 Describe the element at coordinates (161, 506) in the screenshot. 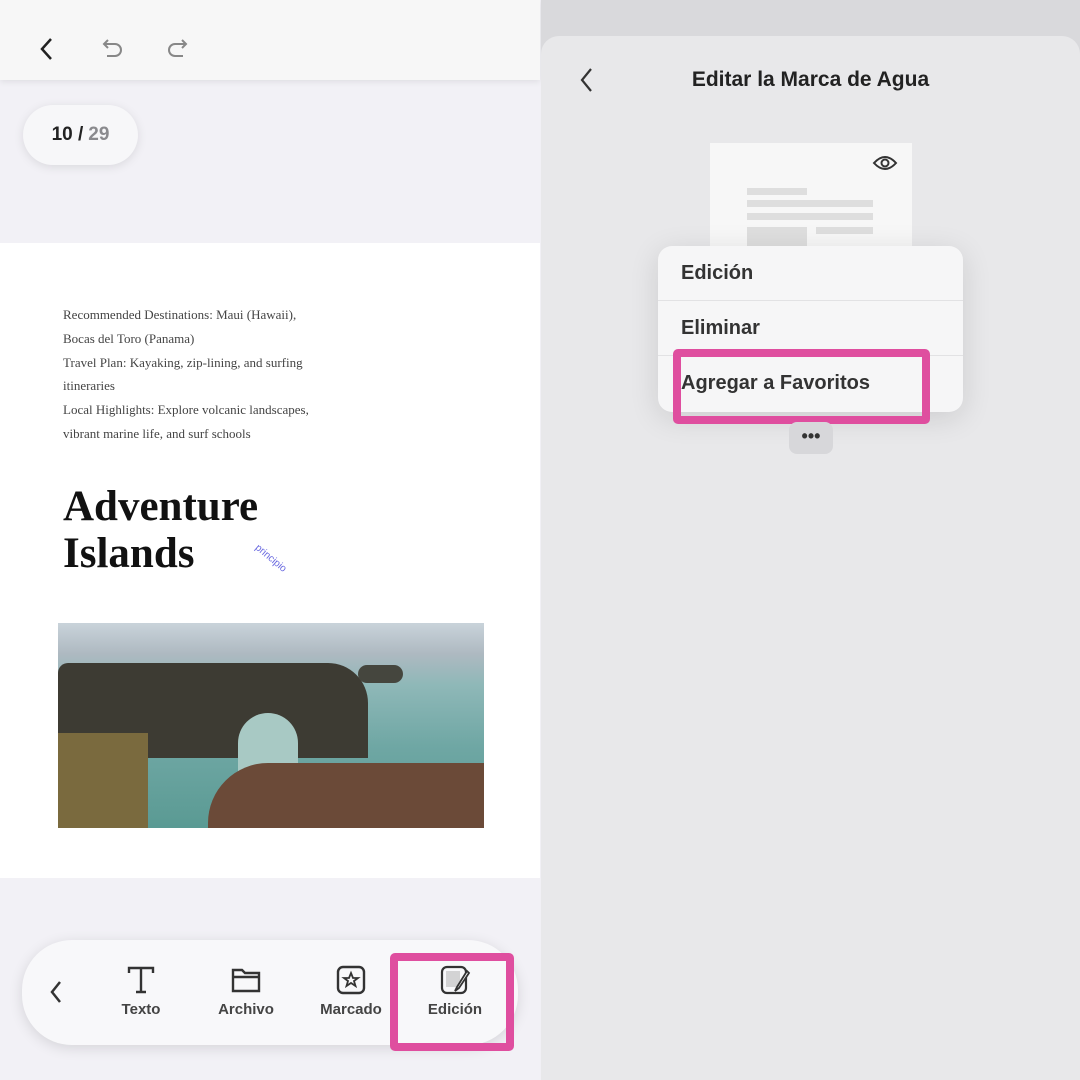

I see `heading-line: Adventure` at that location.